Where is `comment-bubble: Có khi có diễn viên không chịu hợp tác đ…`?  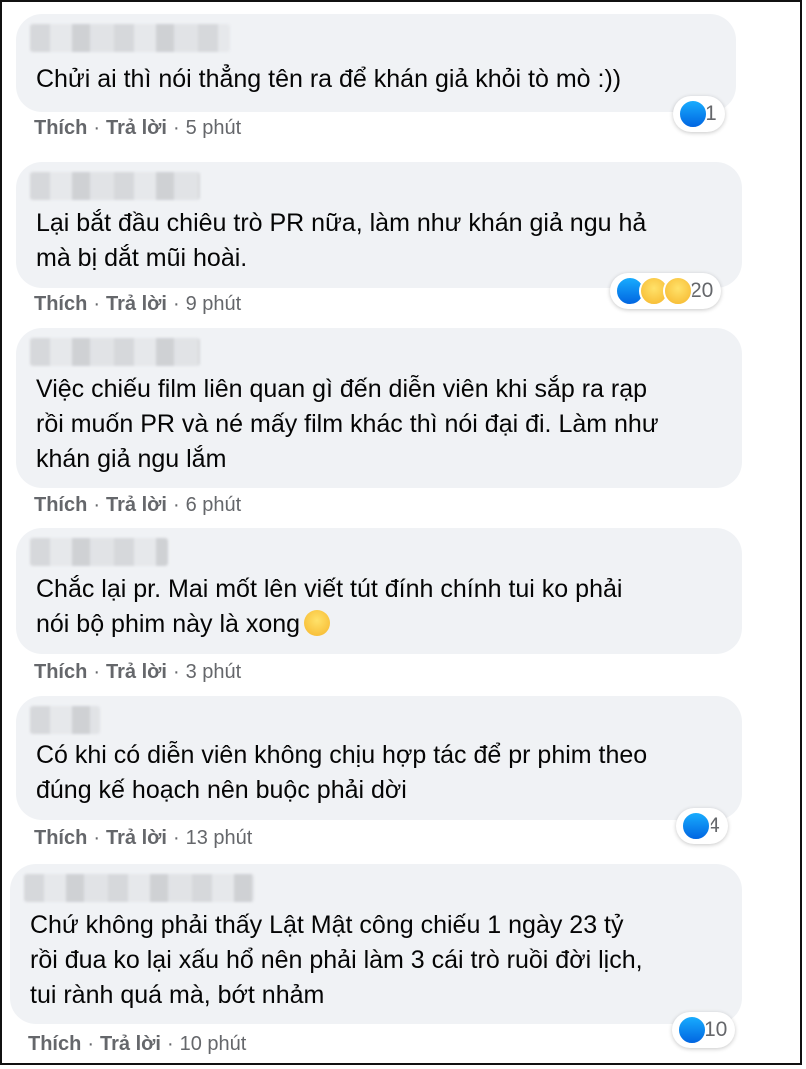 comment-bubble: Có khi có diễn viên không chịu hợp tác đ… is located at coordinates (379, 758).